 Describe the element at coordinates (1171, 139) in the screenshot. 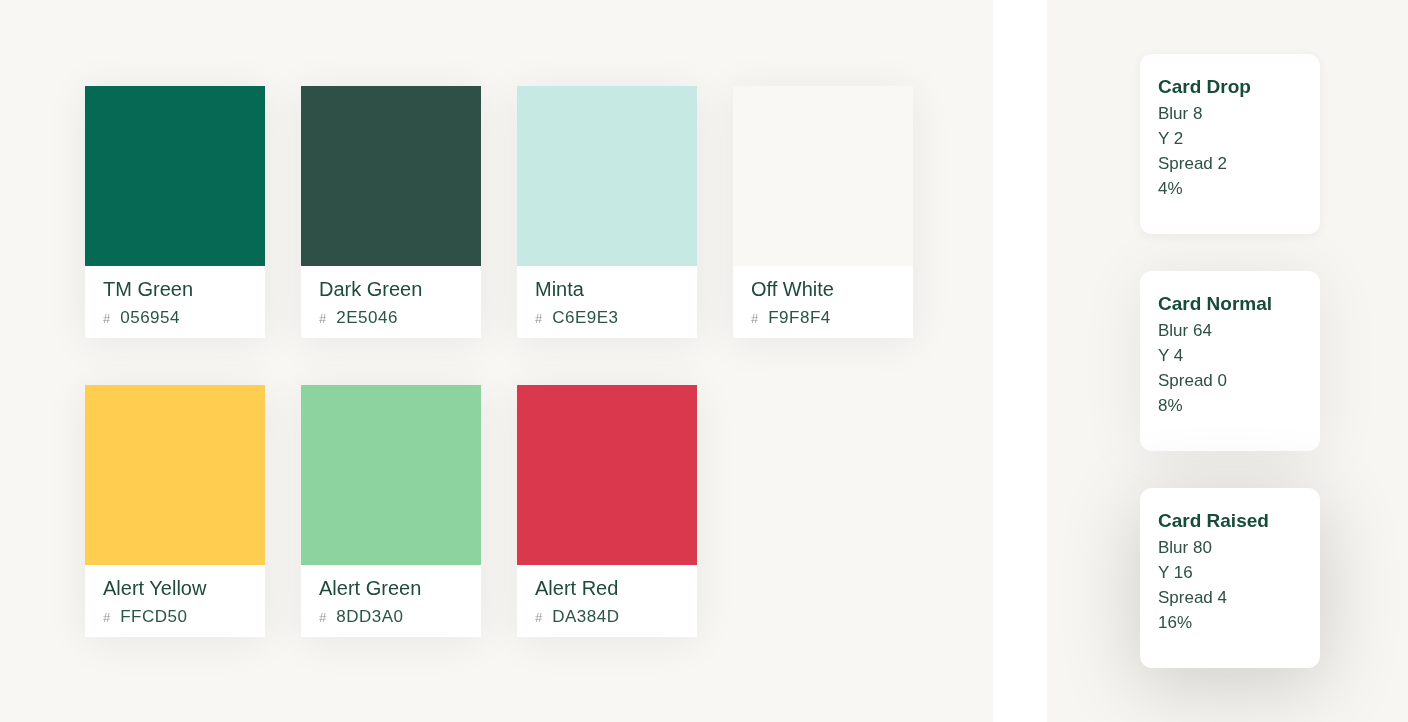

I see `shadow-value: Y 2` at that location.